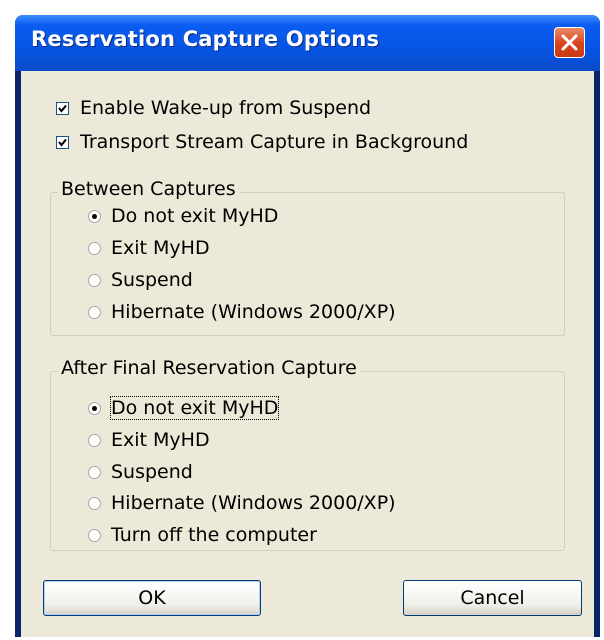 This screenshot has width=604, height=640. I want to click on wakeup-option: Enable Wake-up from Suspend, so click(213, 108).